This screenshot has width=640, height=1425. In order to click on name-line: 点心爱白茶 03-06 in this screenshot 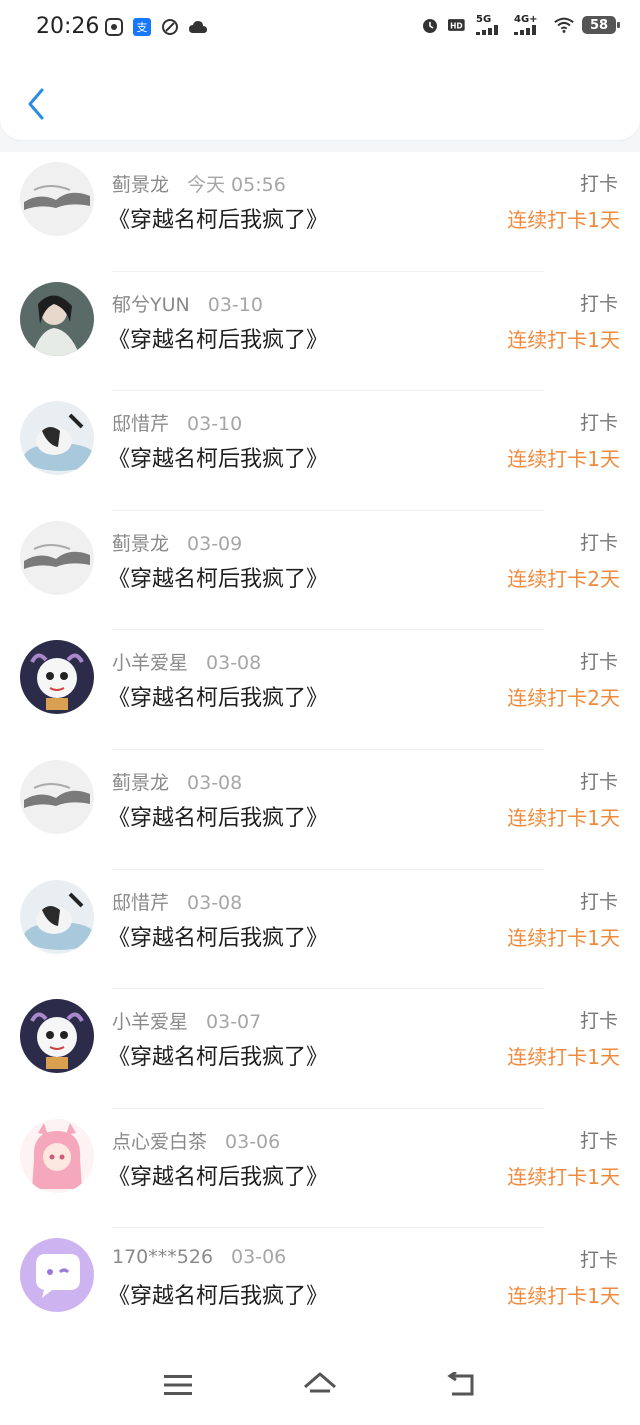, I will do `click(196, 1140)`.